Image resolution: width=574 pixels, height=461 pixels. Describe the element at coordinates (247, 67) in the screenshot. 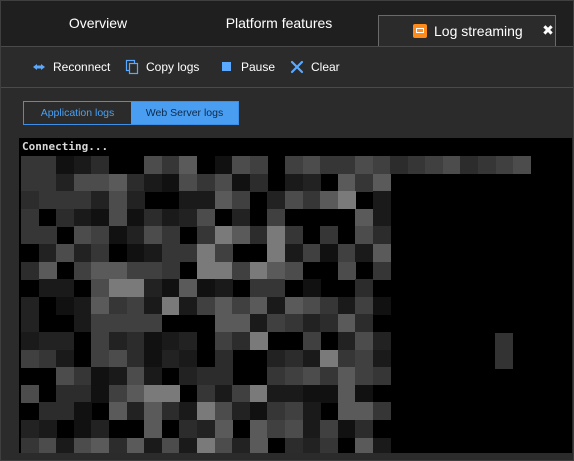

I see `pause-button: Pause` at that location.